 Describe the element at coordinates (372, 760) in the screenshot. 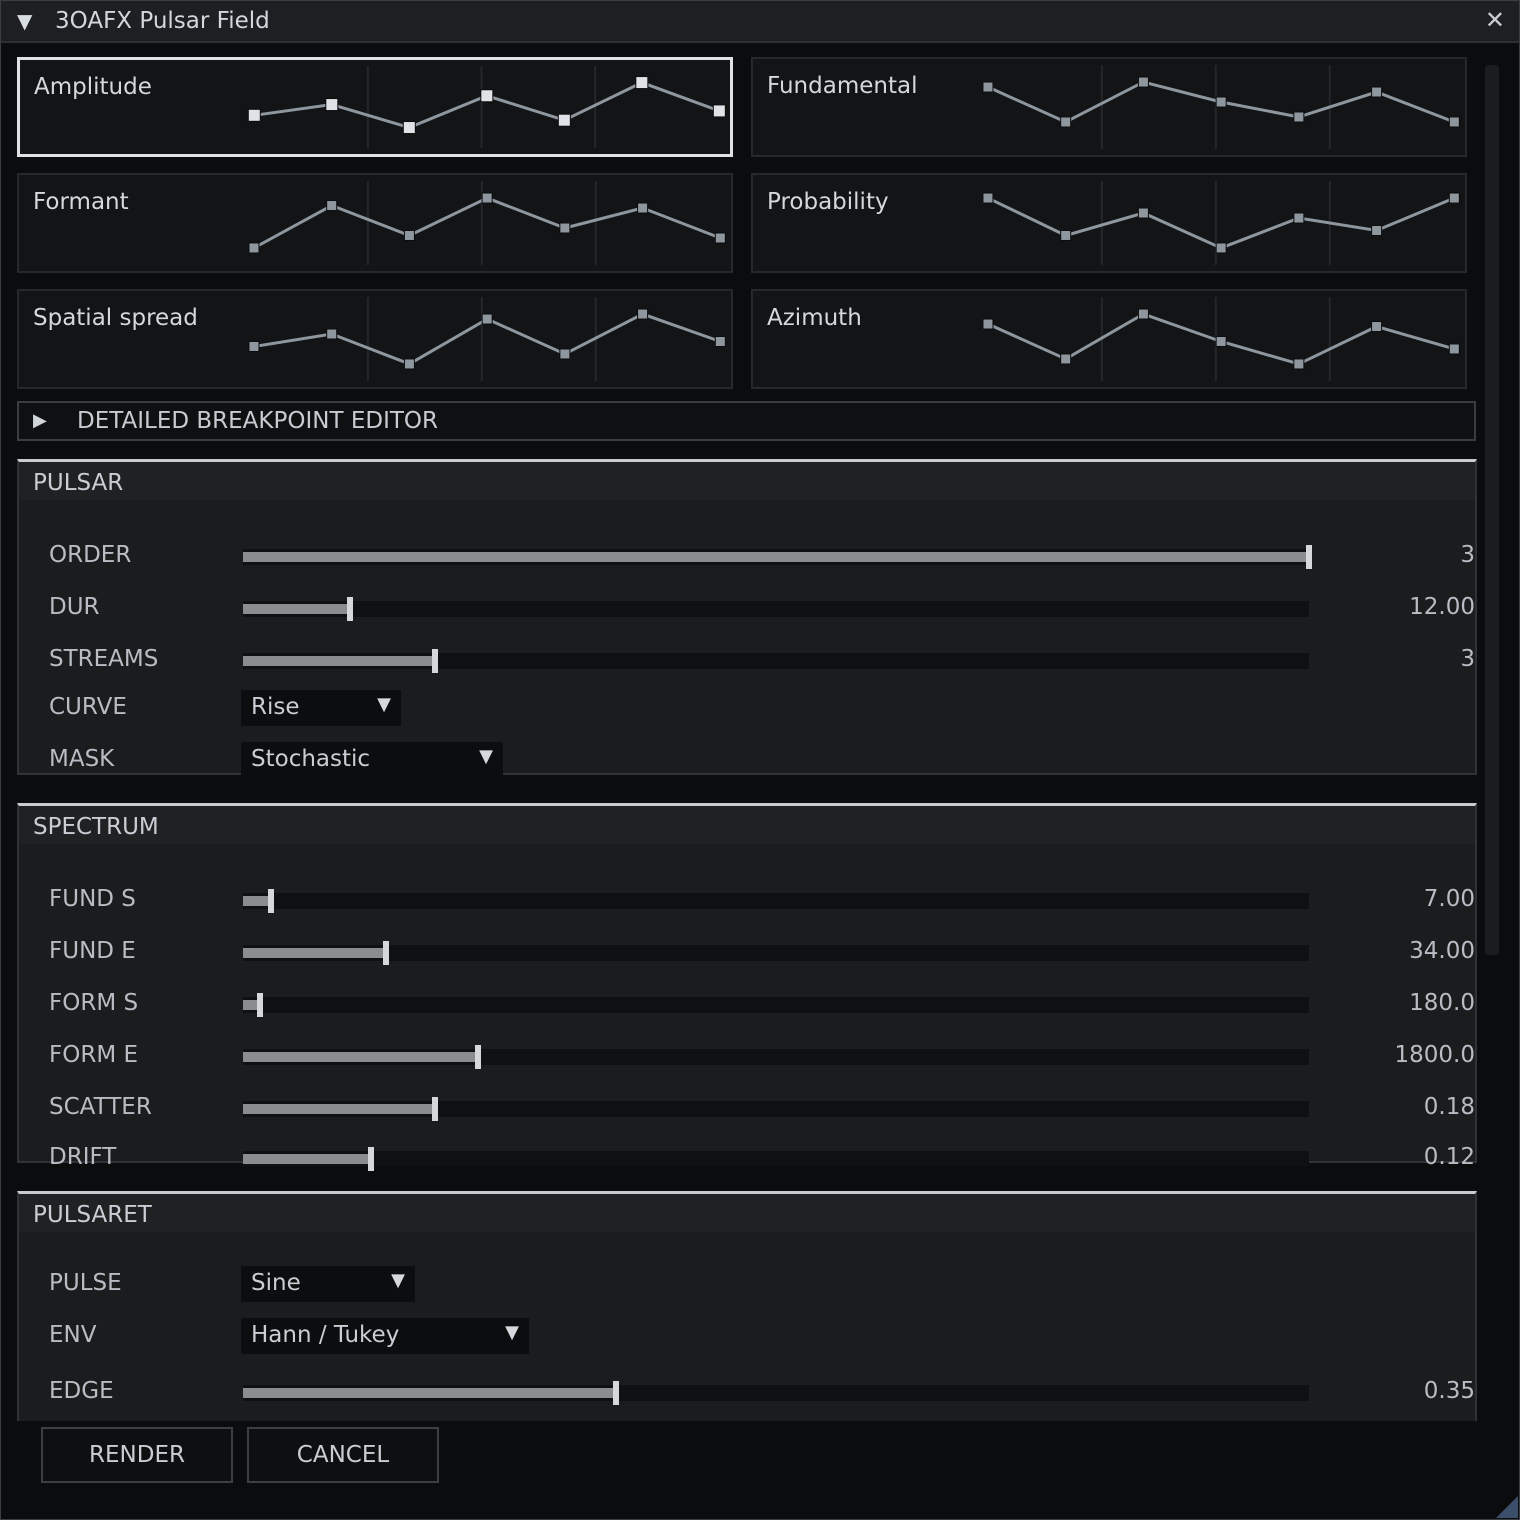

I see `mask-dropdown: Stochastic ▼` at that location.